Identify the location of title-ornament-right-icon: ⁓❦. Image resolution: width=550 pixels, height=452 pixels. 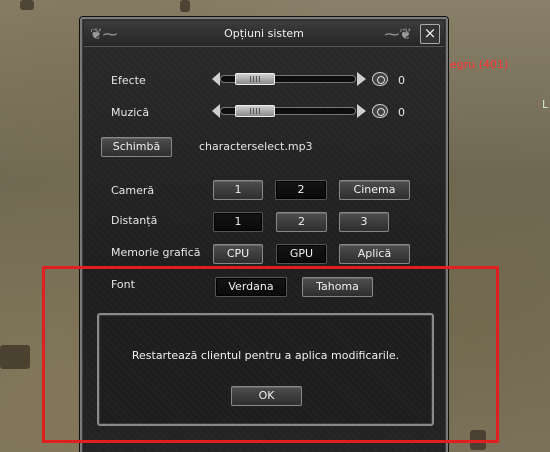
(398, 34).